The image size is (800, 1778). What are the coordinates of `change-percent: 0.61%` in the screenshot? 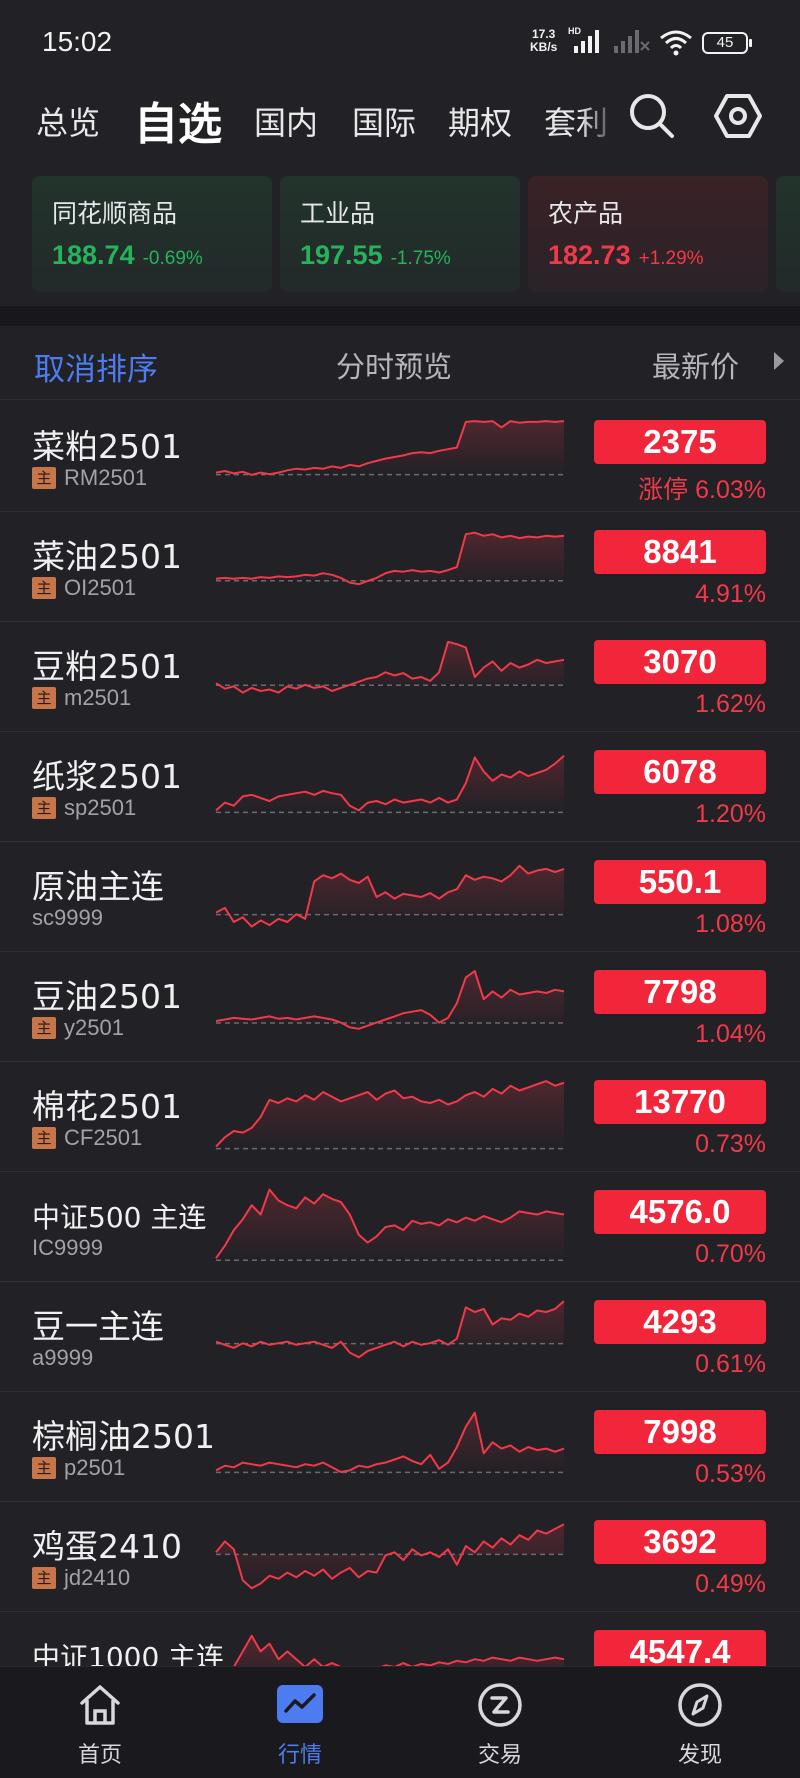 It's located at (730, 1364).